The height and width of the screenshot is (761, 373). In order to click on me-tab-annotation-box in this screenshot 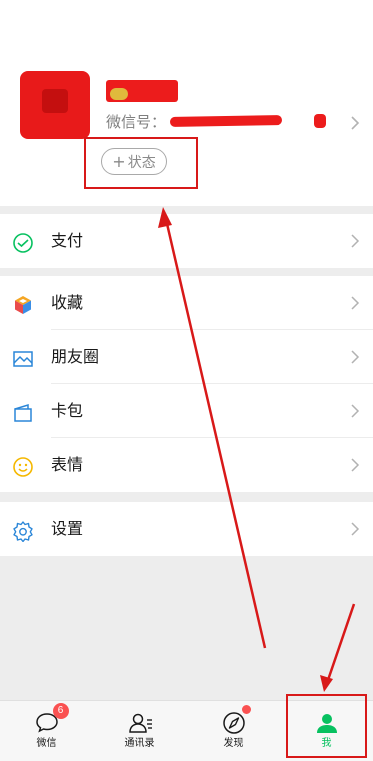, I will do `click(326, 726)`.